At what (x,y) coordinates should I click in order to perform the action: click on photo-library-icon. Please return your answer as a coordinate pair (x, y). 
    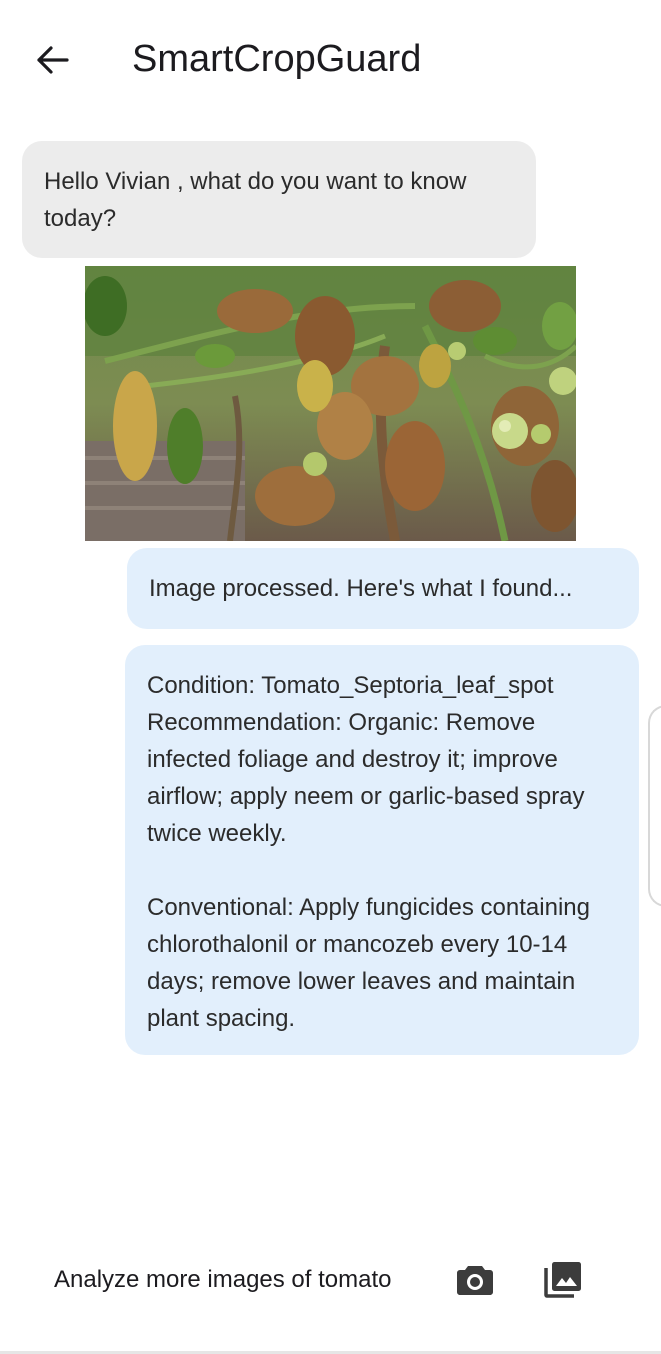
    Looking at the image, I should click on (562, 1280).